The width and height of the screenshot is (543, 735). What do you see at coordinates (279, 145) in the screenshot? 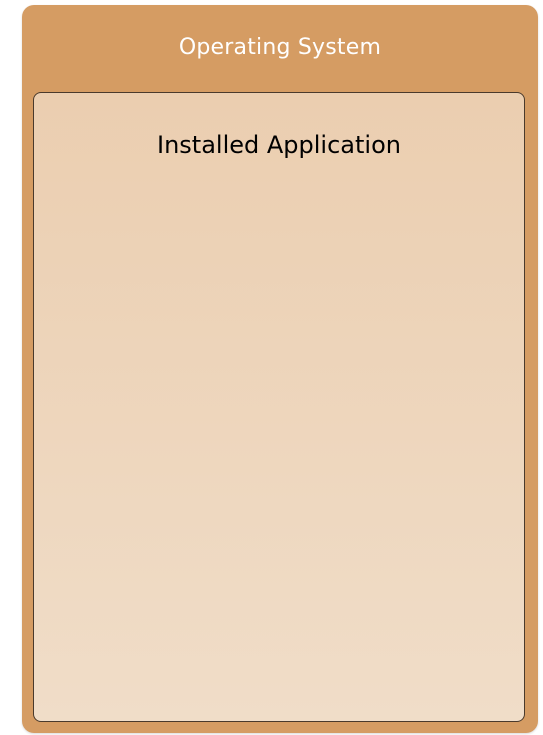
I see `installed-application-label: Installed Application` at bounding box center [279, 145].